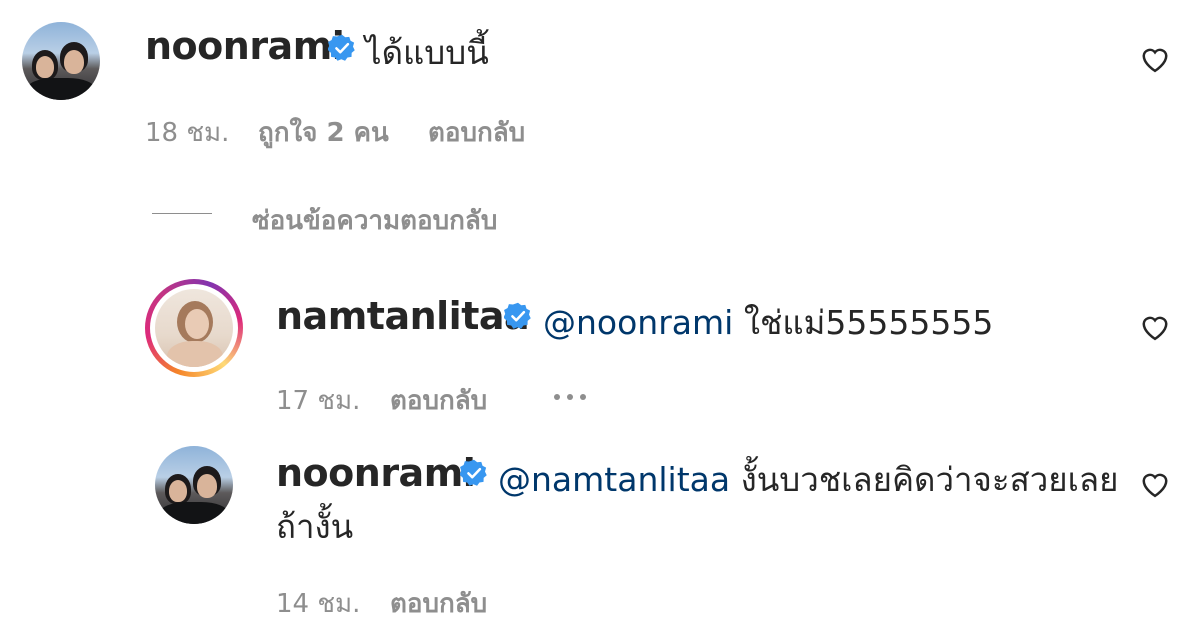 This screenshot has height=624, width=1200. What do you see at coordinates (318, 401) in the screenshot?
I see `reply-time: 17 ชม.` at bounding box center [318, 401].